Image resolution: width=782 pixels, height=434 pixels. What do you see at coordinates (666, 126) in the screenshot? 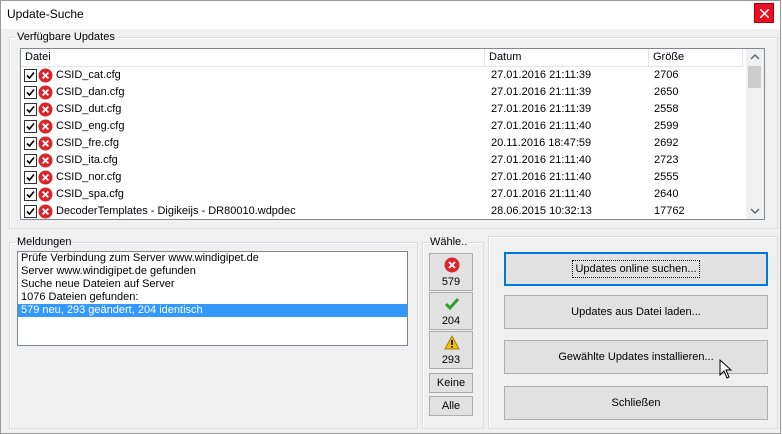
I see `file-size: 2599` at bounding box center [666, 126].